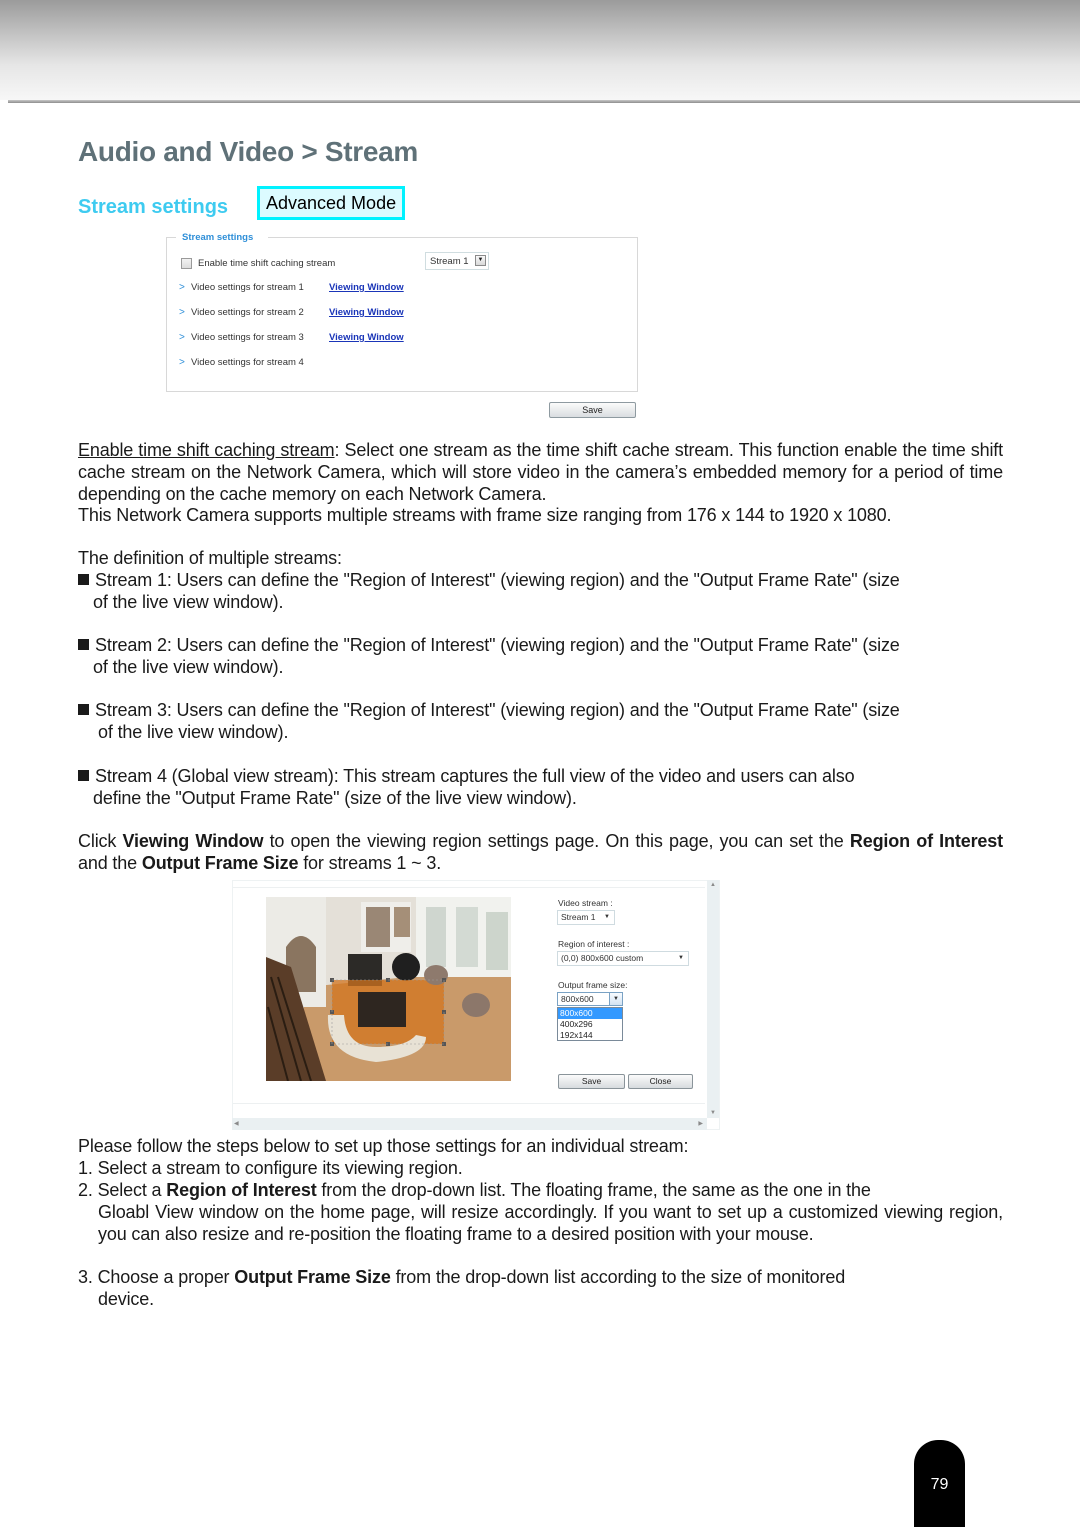 The height and width of the screenshot is (1530, 1080). Describe the element at coordinates (260, 337) in the screenshot. I see `video-settings-label: Video settings for stream 3` at that location.